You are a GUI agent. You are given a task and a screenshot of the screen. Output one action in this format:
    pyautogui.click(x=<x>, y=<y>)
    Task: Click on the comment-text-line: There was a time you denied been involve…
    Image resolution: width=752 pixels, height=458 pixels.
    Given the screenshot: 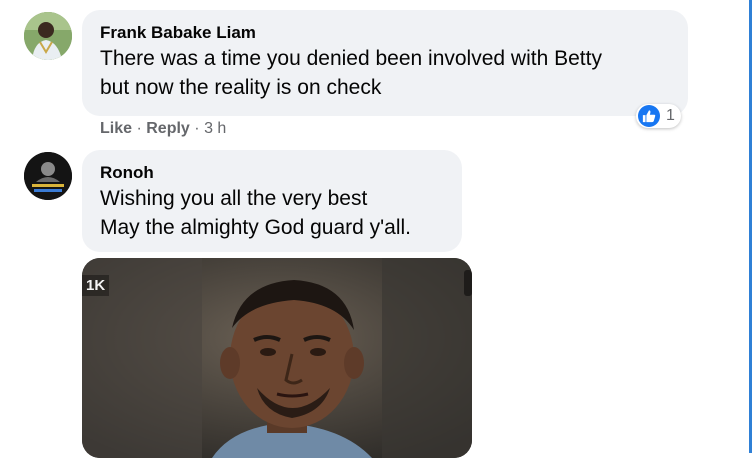 What is the action you would take?
    pyautogui.click(x=351, y=58)
    